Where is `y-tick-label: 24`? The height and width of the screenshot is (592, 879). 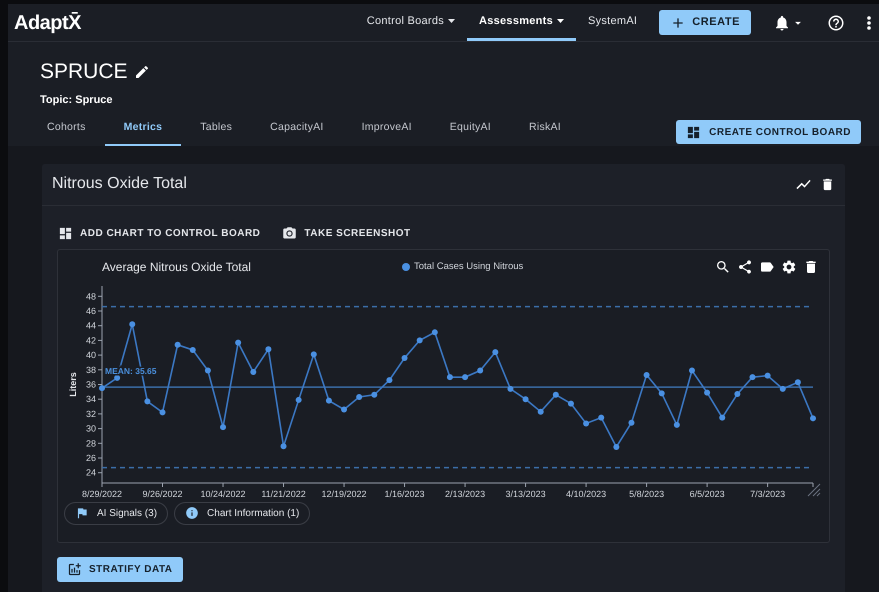
y-tick-label: 24 is located at coordinates (91, 472).